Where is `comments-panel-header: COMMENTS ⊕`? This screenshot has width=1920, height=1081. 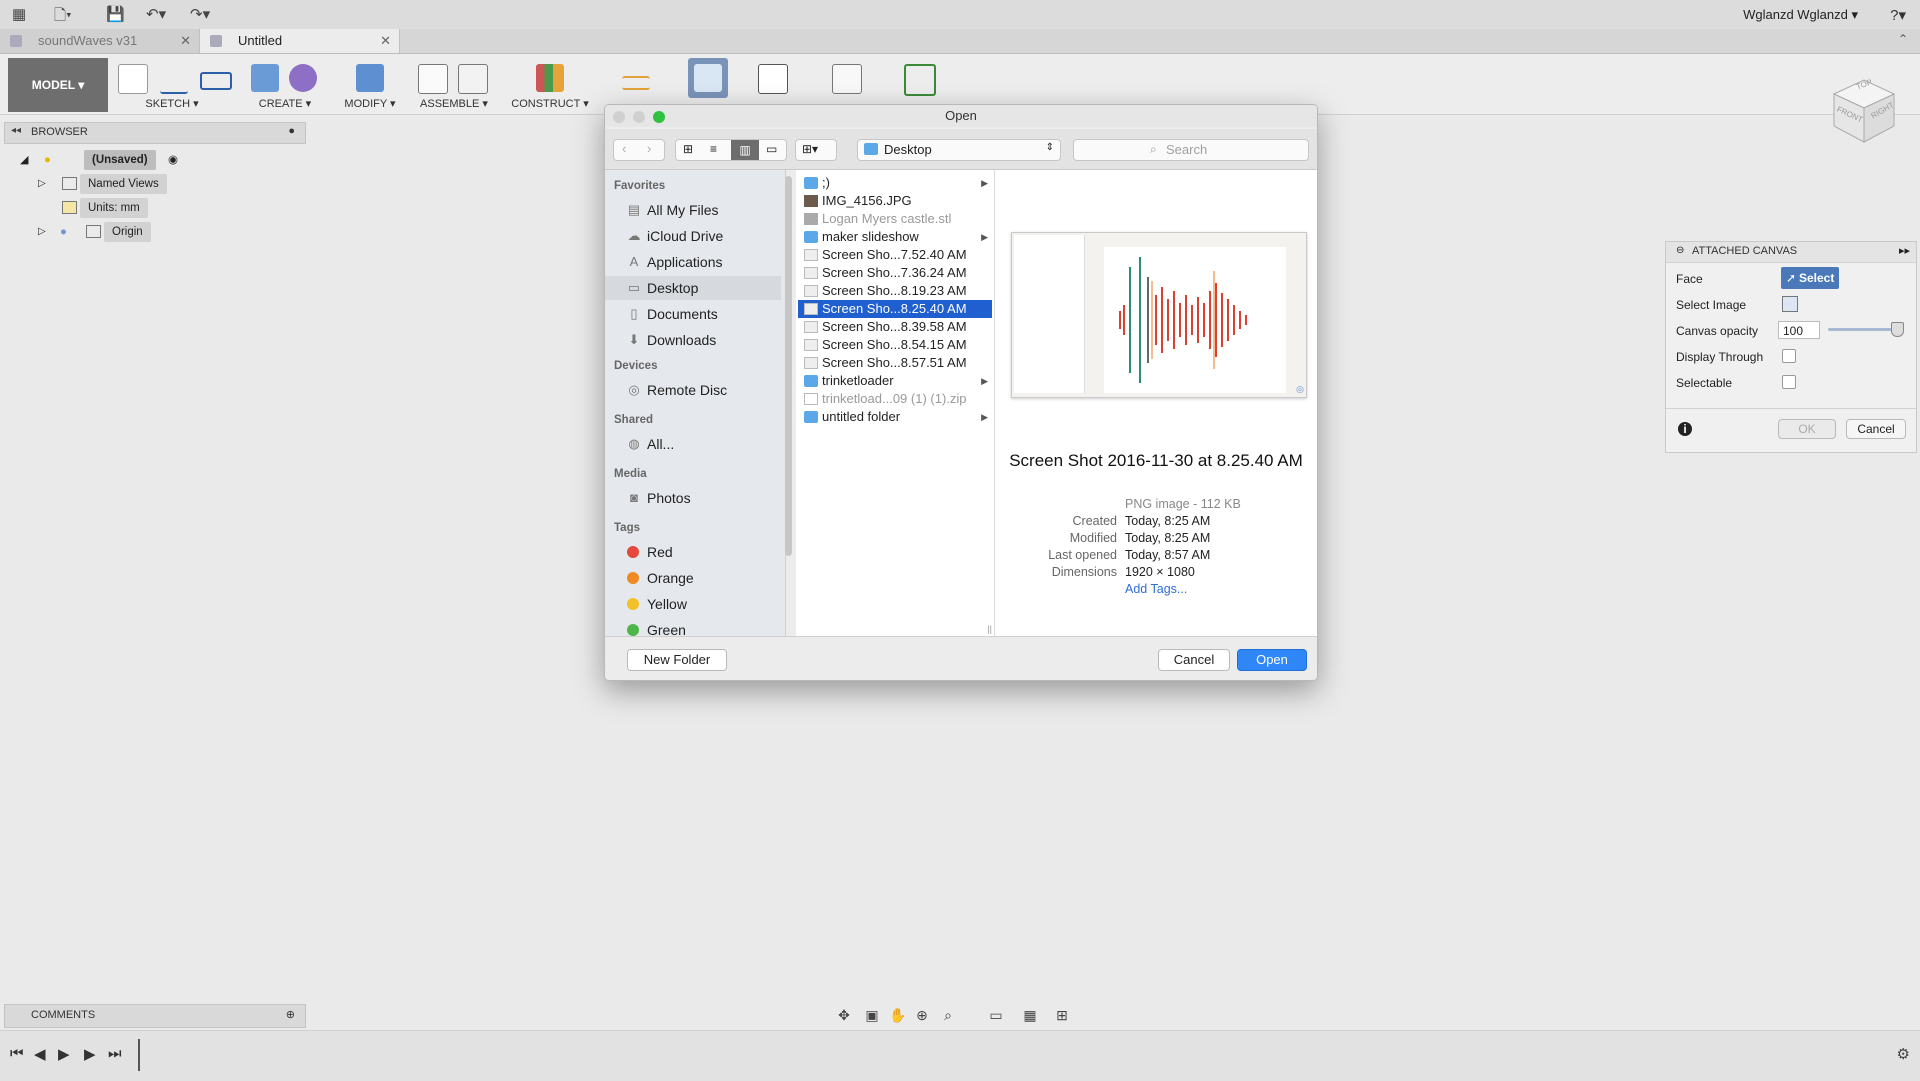
comments-panel-header: COMMENTS ⊕ is located at coordinates (155, 1016).